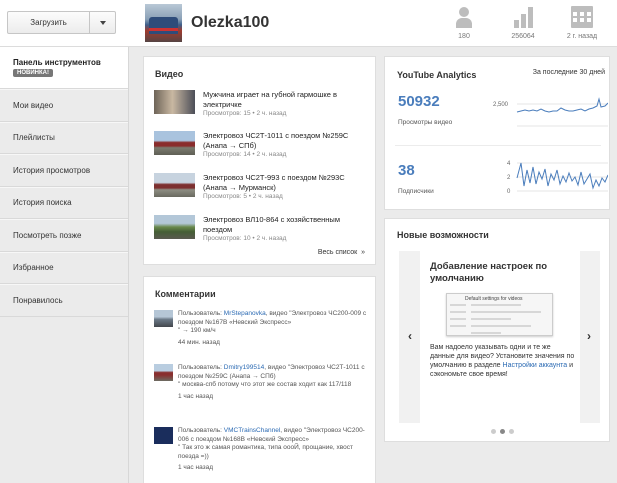  I want to click on subs-axis-label-mid: 2, so click(509, 178).